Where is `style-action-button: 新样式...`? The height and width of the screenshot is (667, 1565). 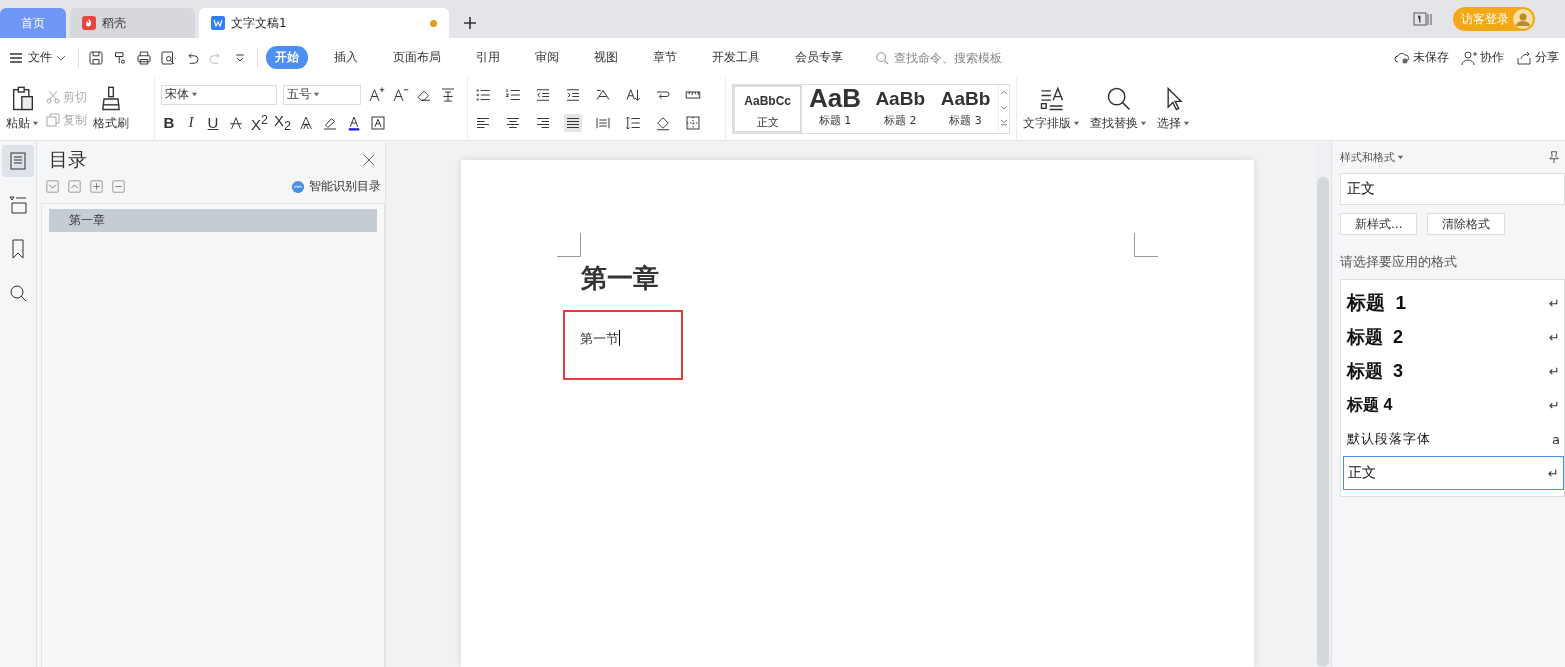
style-action-button: 新样式... is located at coordinates (1379, 224).